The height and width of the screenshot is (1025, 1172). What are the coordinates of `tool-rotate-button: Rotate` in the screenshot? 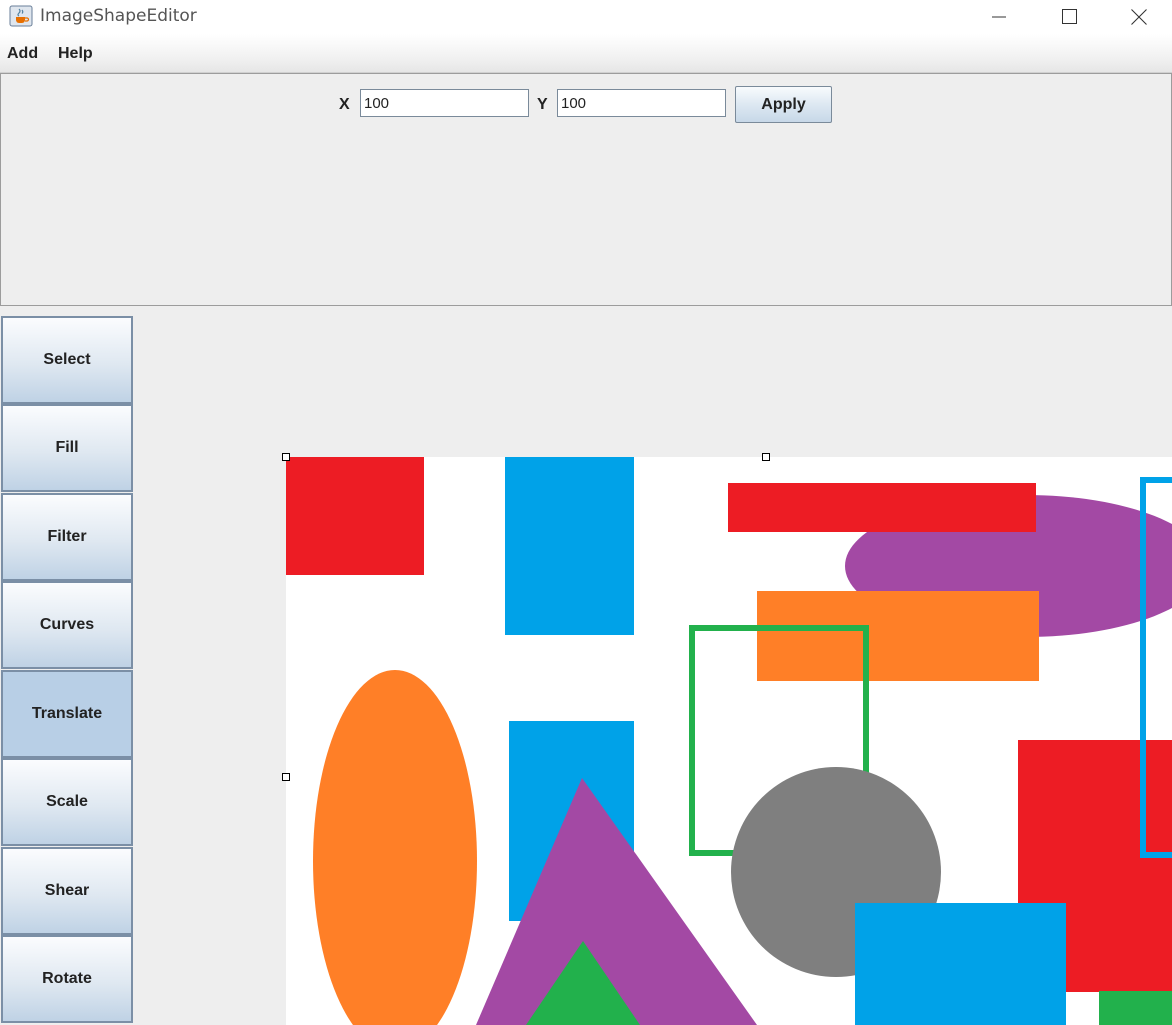 It's located at (67, 979).